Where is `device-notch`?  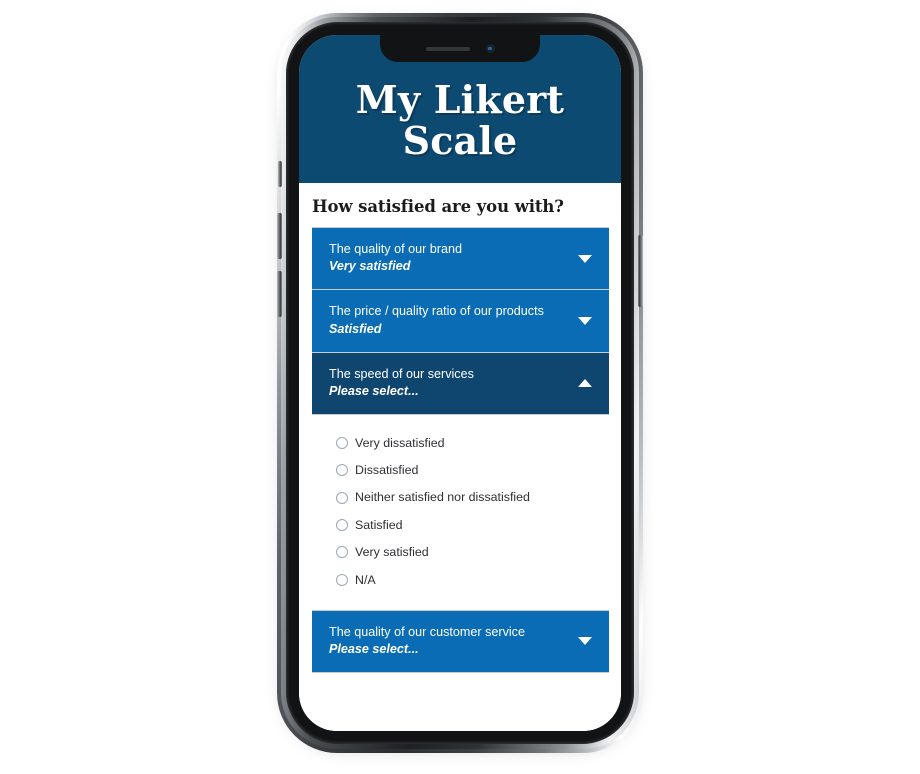 device-notch is located at coordinates (460, 48).